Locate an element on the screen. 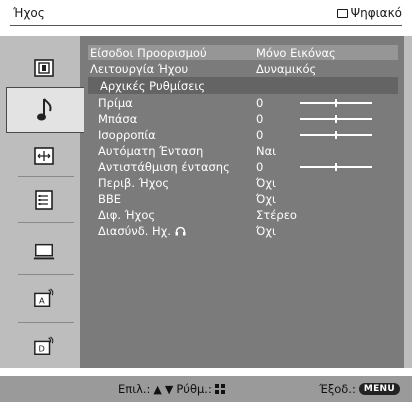 The height and width of the screenshot is (402, 412). sidebar-item-pc is located at coordinates (44, 252).